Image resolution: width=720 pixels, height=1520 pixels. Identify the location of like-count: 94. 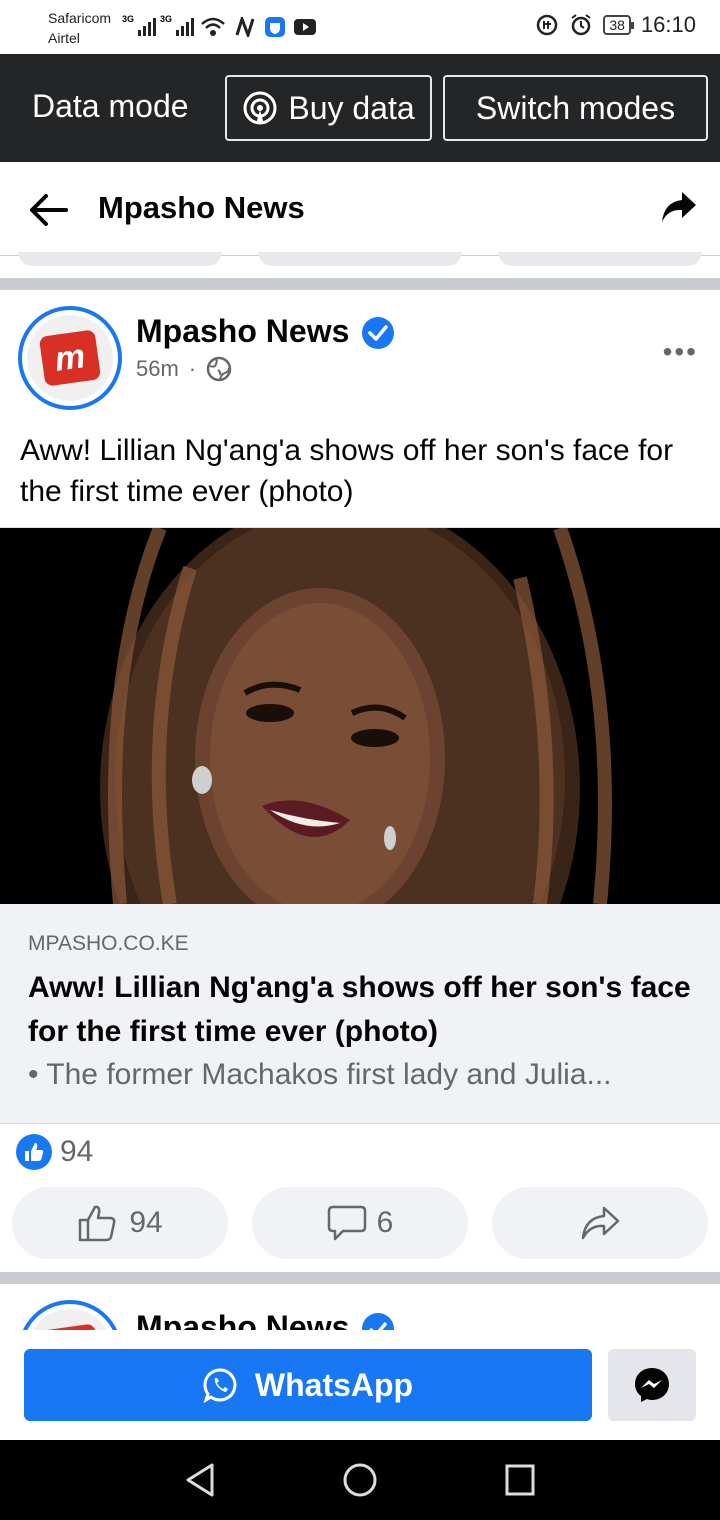
(146, 1222).